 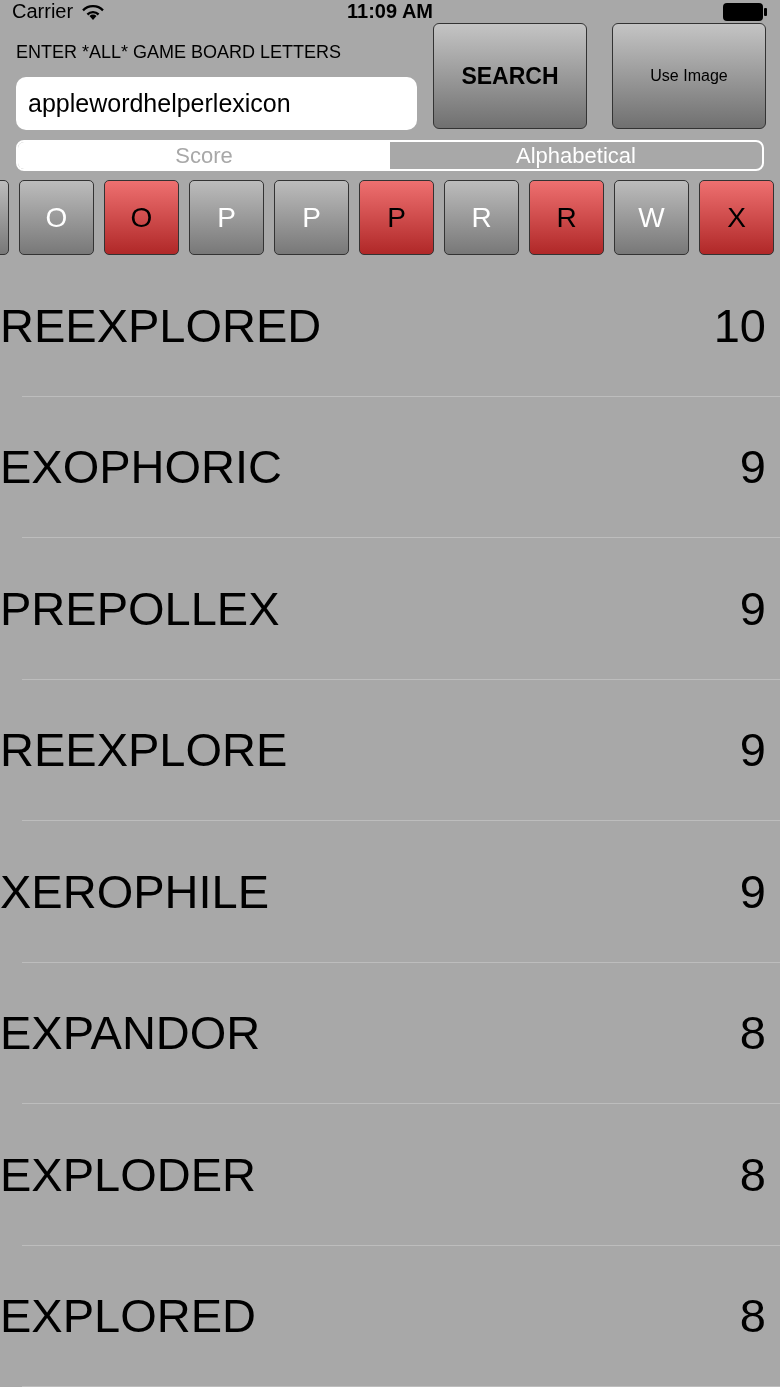 I want to click on search-button: SEARCH, so click(x=510, y=76).